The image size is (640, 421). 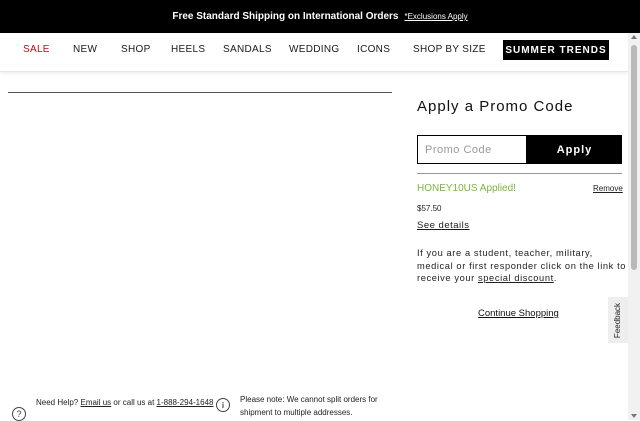 What do you see at coordinates (556, 50) in the screenshot?
I see `nav-item-summer-trends: SUMMER TRENDS` at bounding box center [556, 50].